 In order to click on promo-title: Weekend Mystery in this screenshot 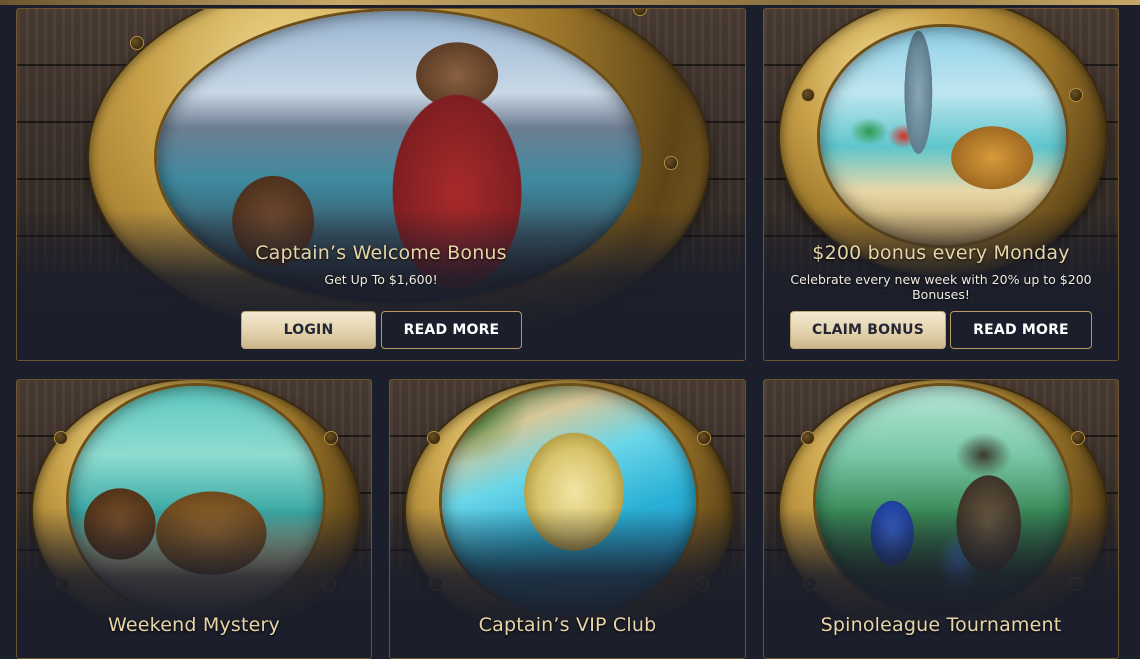, I will do `click(194, 625)`.